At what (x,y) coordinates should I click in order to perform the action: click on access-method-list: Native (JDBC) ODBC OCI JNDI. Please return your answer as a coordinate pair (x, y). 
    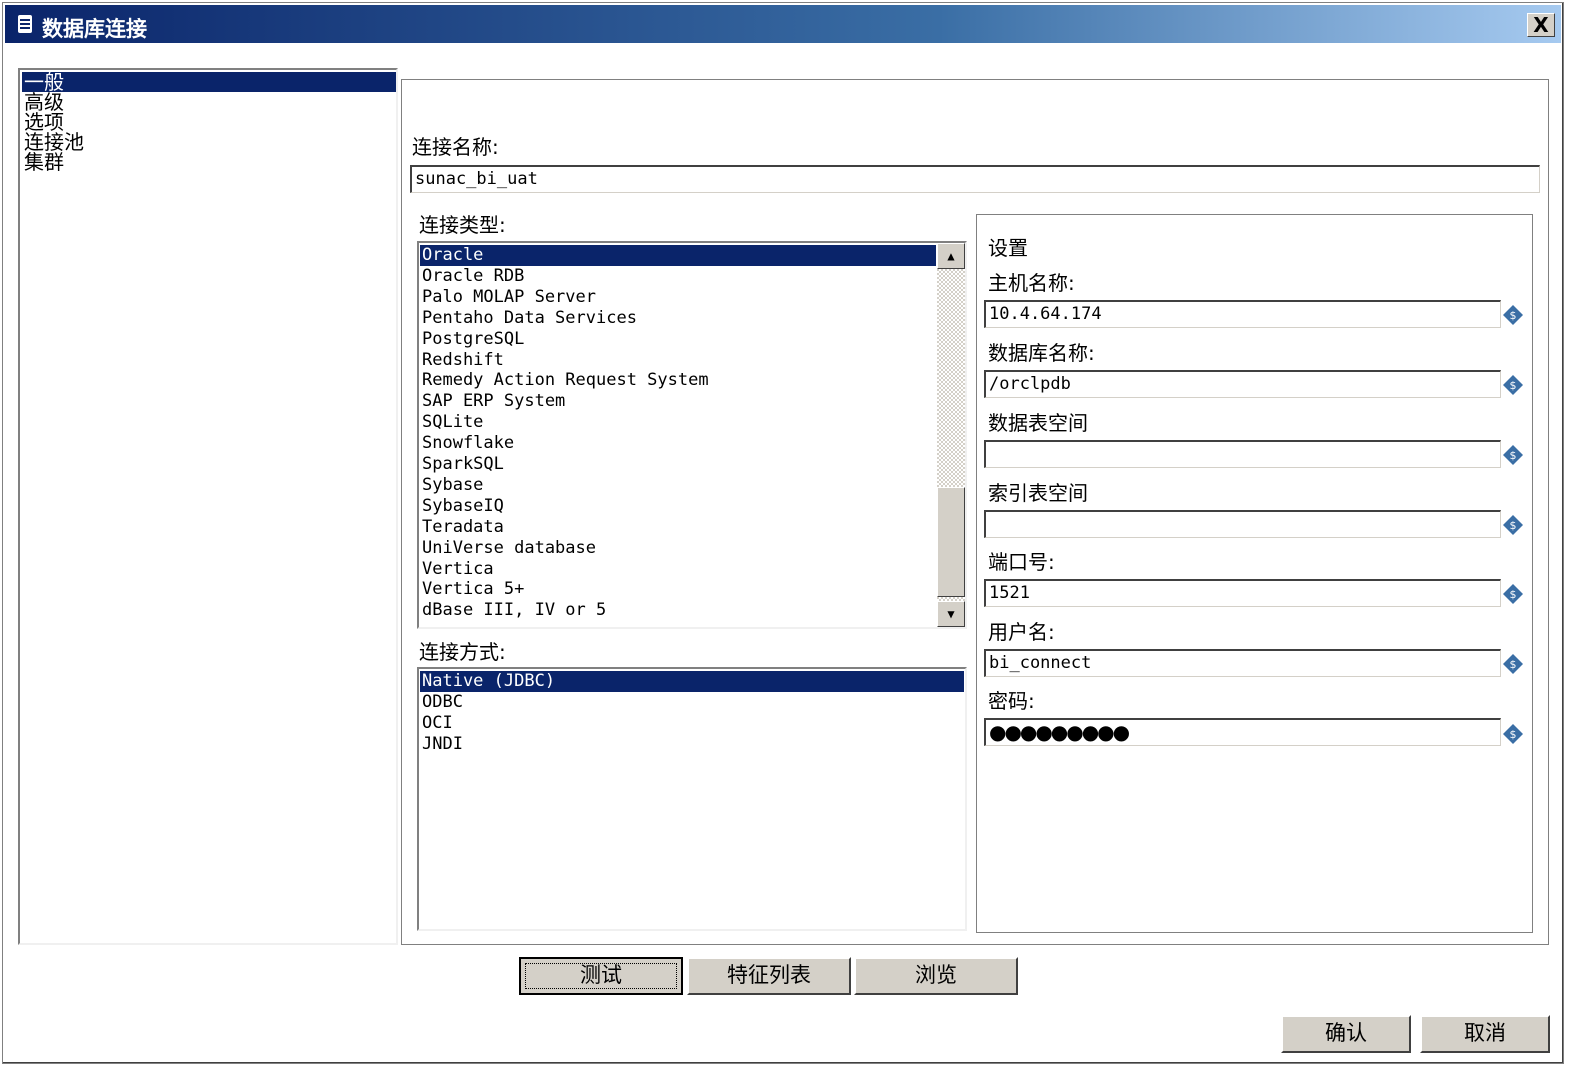
    Looking at the image, I should click on (692, 799).